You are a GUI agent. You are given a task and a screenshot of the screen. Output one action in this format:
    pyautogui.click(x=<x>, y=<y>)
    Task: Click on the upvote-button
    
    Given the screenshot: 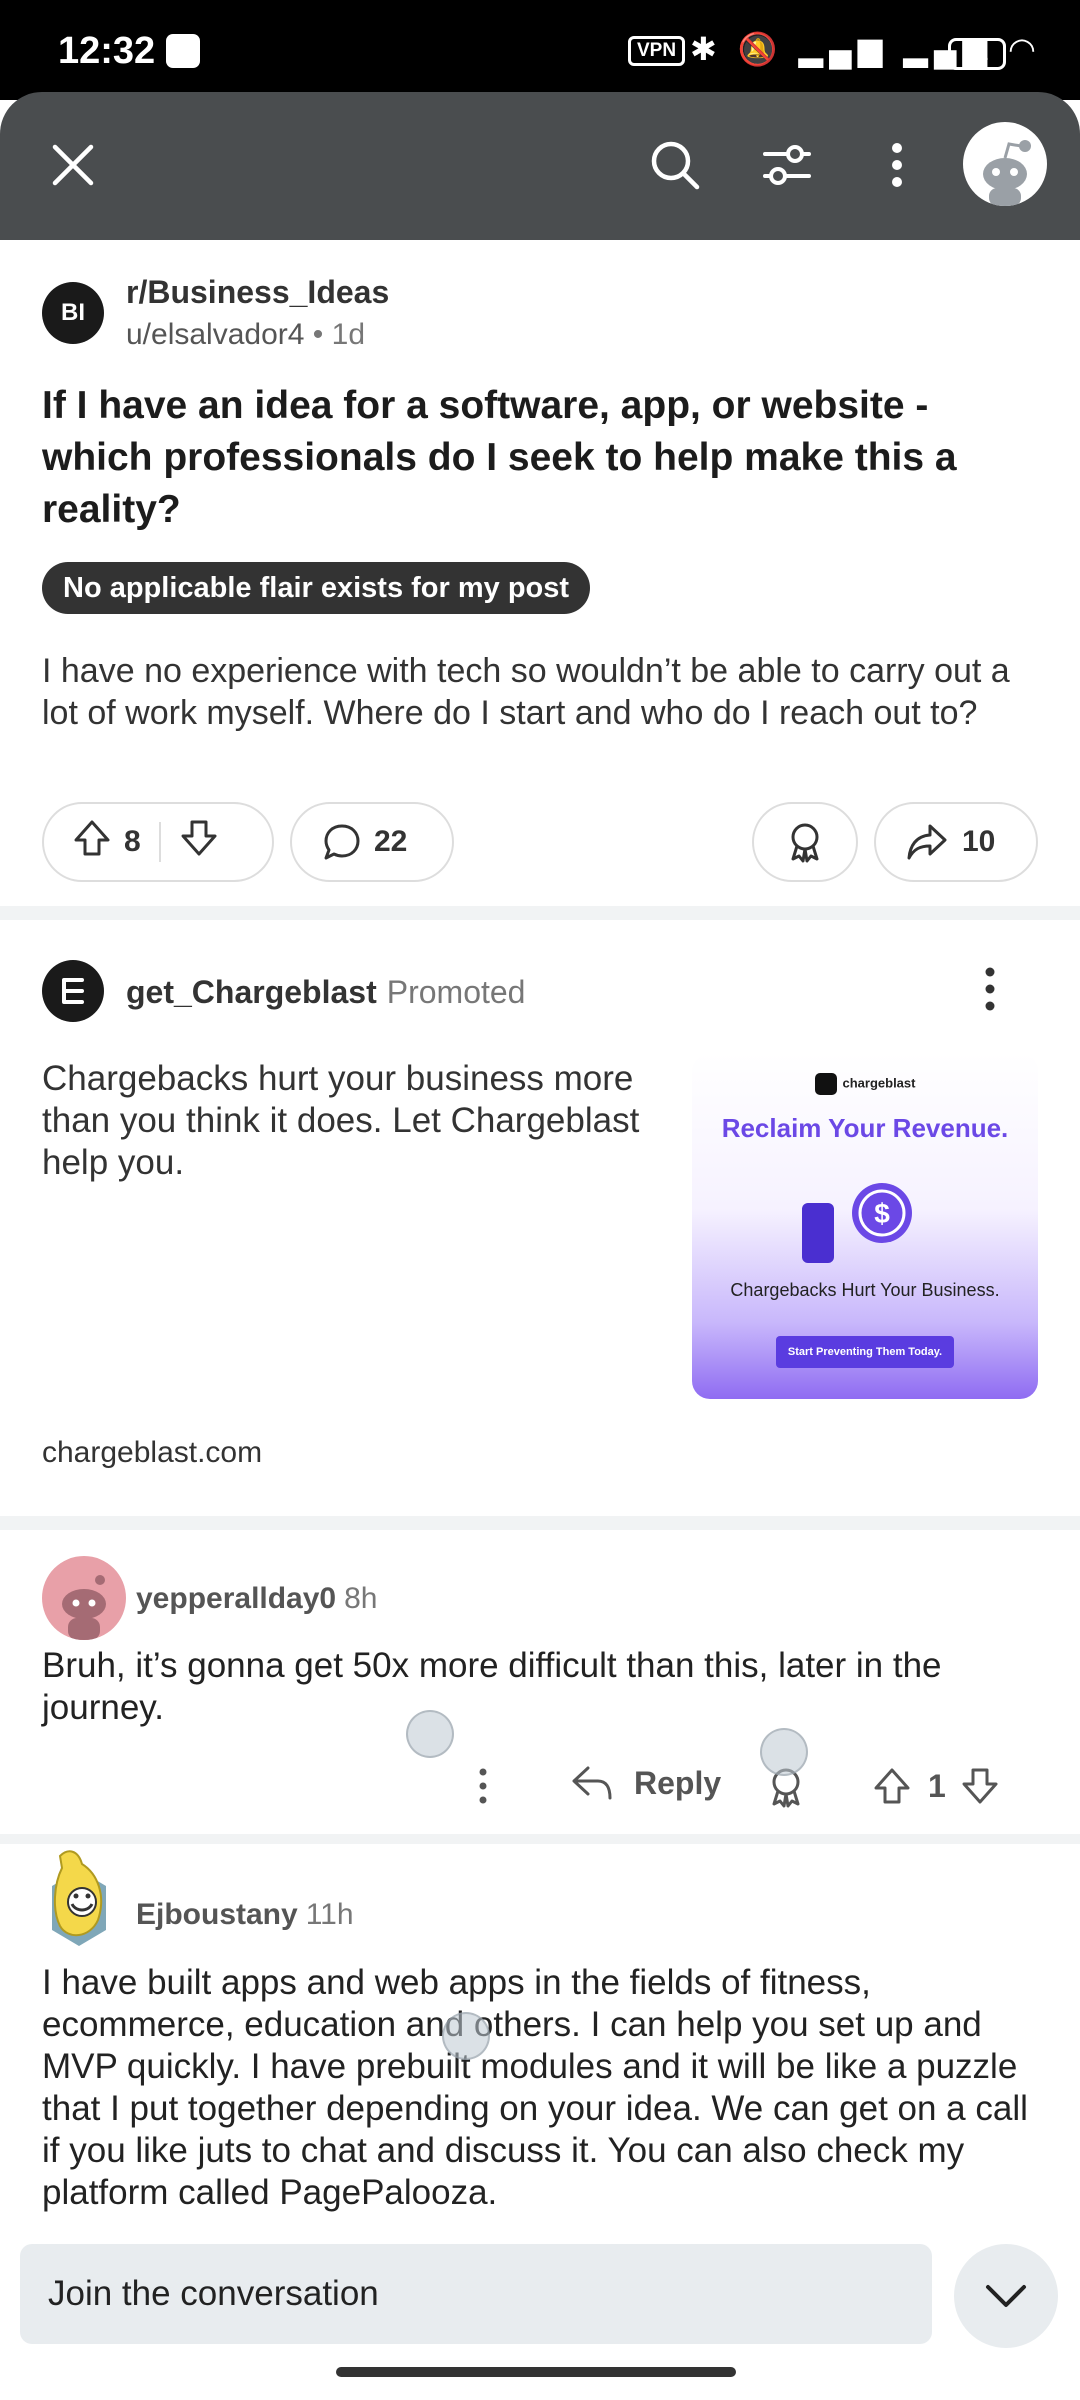 What is the action you would take?
    pyautogui.click(x=92, y=842)
    